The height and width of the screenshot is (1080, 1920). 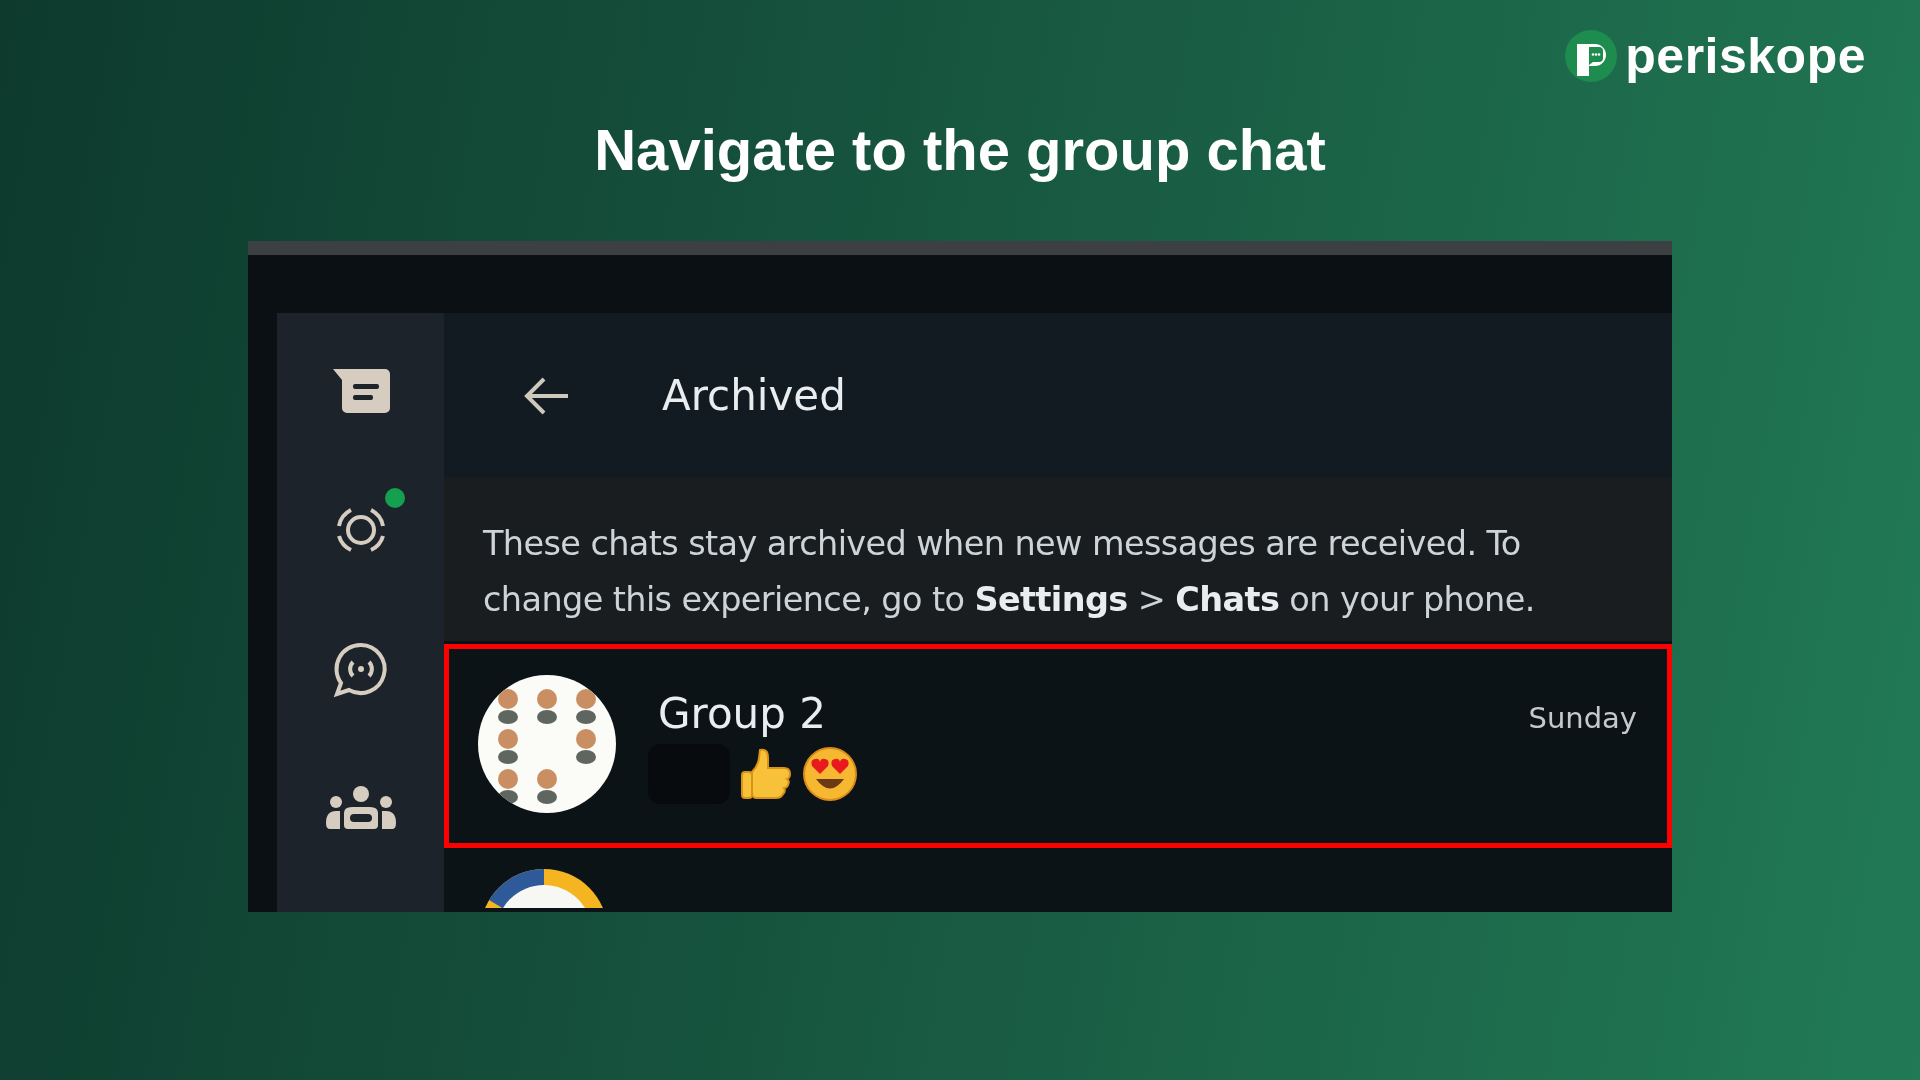 I want to click on panel-title: Archived, so click(x=754, y=395).